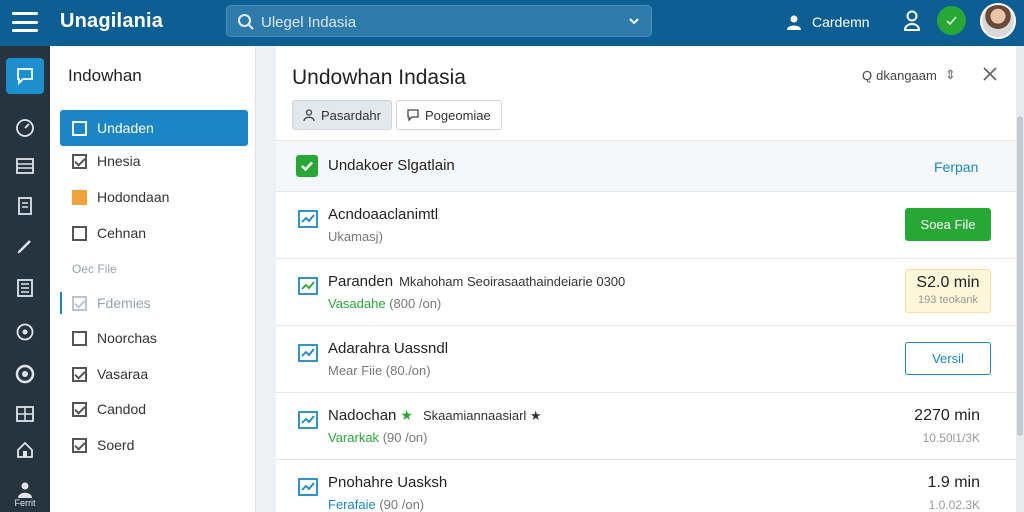 The height and width of the screenshot is (512, 1024). I want to click on edit-icon, so click(25, 246).